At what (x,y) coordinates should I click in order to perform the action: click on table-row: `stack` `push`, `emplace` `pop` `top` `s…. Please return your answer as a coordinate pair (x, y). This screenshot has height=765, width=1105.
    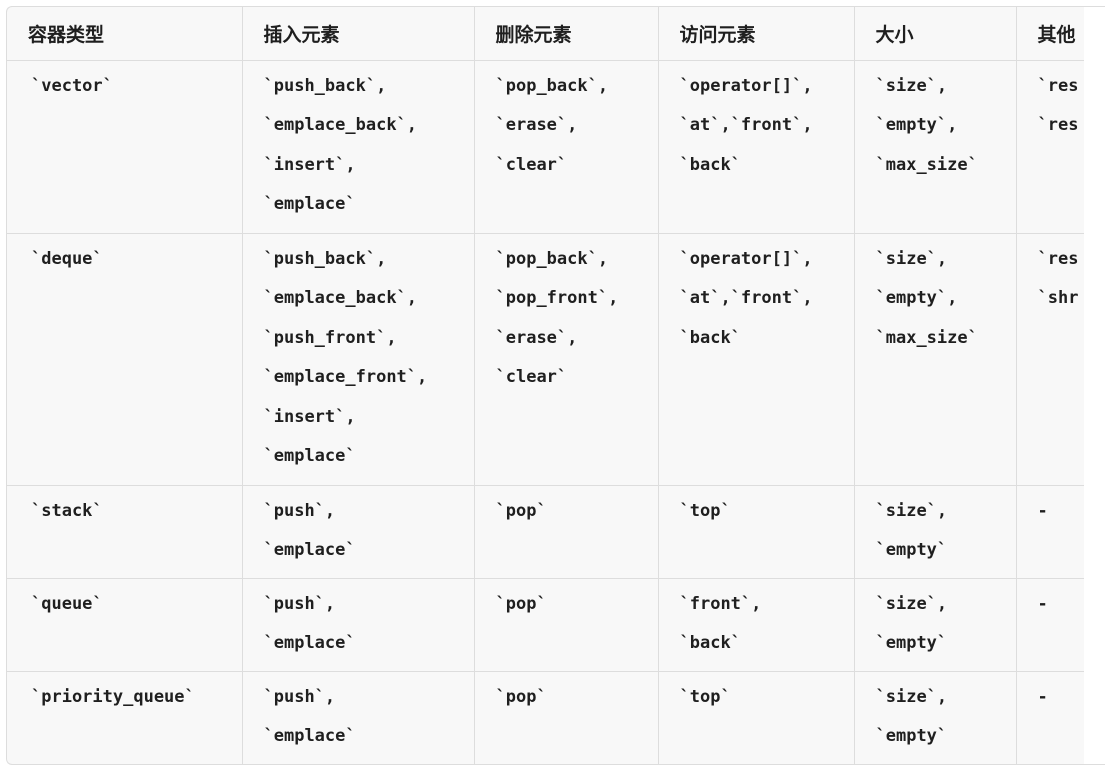
    Looking at the image, I should click on (556, 532).